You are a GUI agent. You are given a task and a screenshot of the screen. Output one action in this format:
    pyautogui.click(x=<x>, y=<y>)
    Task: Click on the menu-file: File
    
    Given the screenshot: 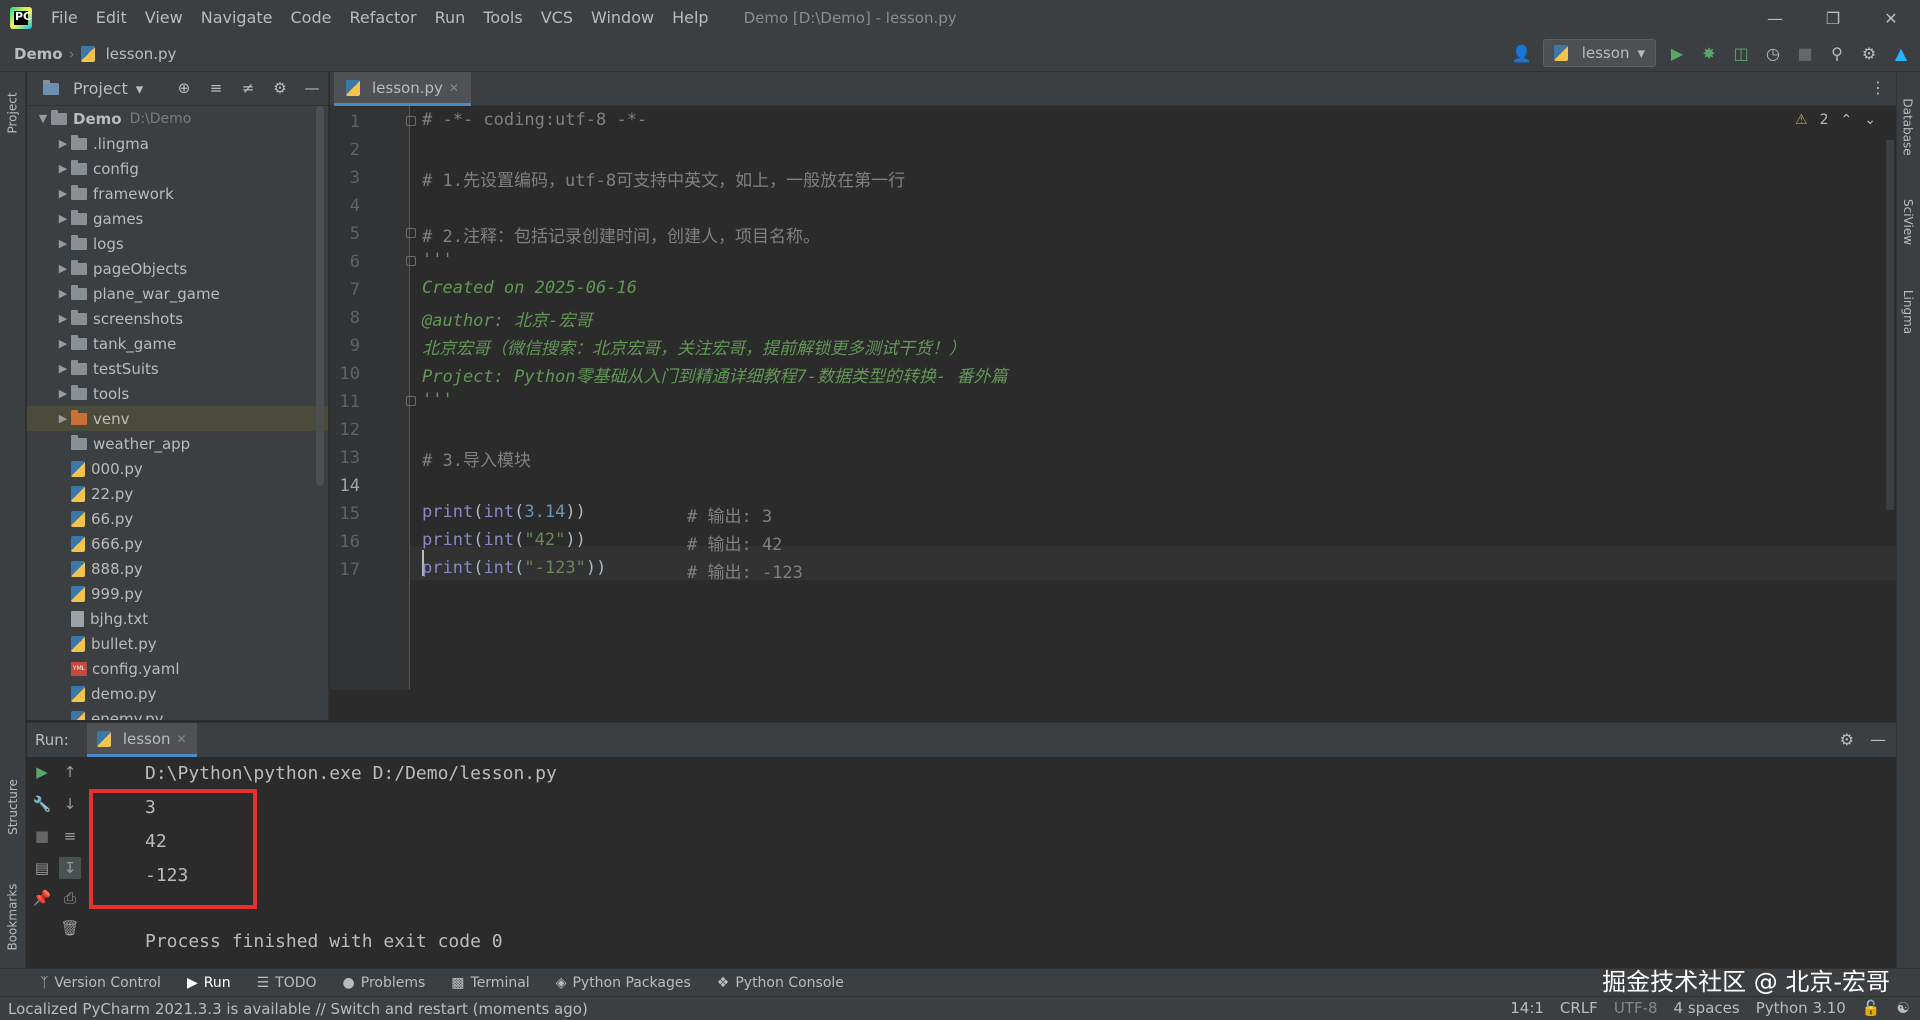 What is the action you would take?
    pyautogui.click(x=64, y=18)
    